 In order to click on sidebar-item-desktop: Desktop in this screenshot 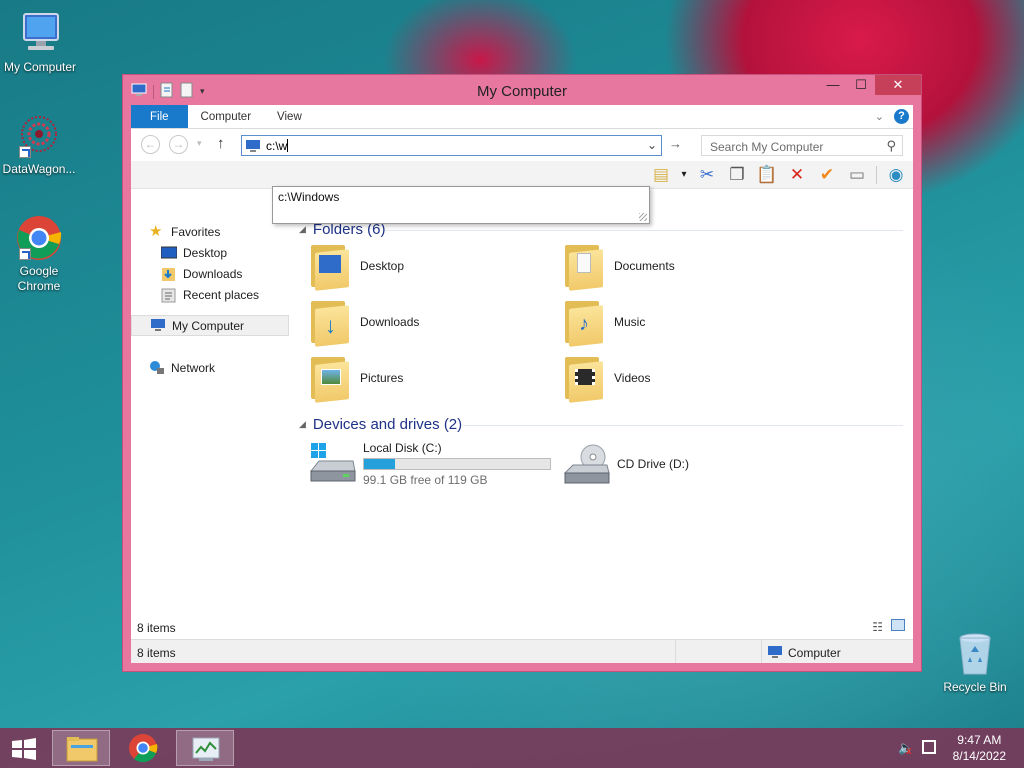, I will do `click(210, 252)`.